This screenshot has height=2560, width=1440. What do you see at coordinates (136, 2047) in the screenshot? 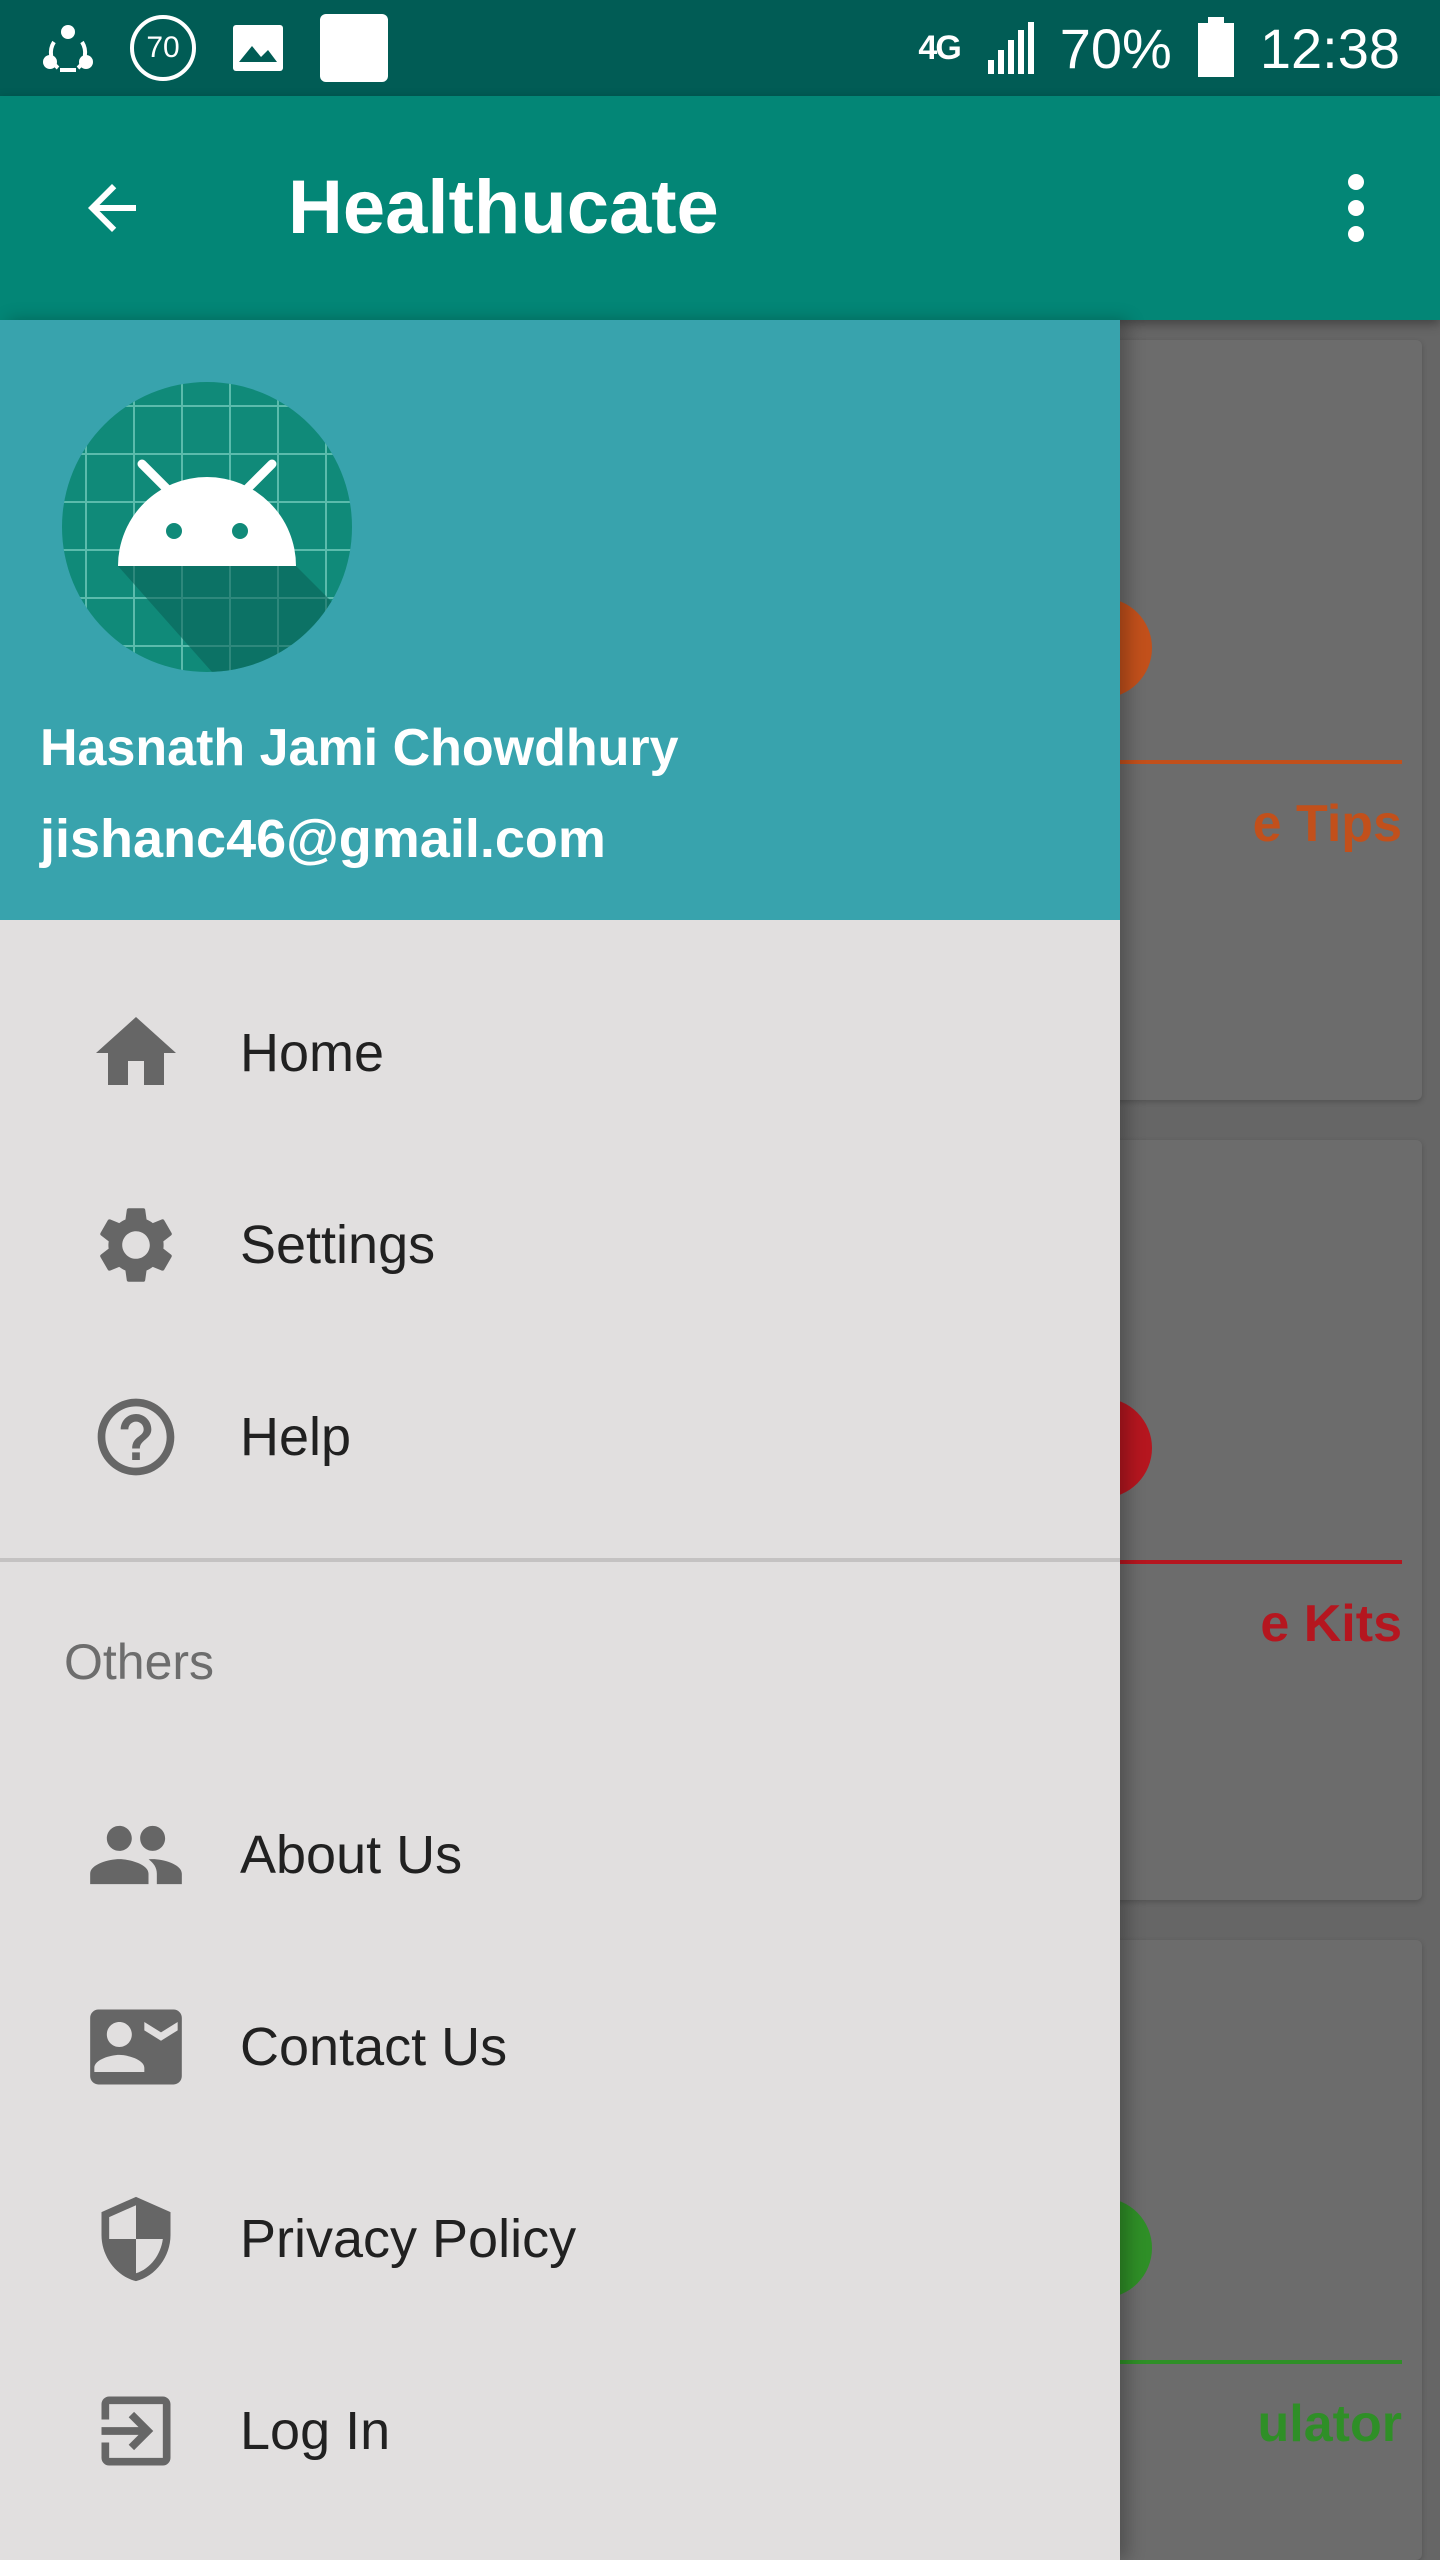
I see `contact-card-icon` at bounding box center [136, 2047].